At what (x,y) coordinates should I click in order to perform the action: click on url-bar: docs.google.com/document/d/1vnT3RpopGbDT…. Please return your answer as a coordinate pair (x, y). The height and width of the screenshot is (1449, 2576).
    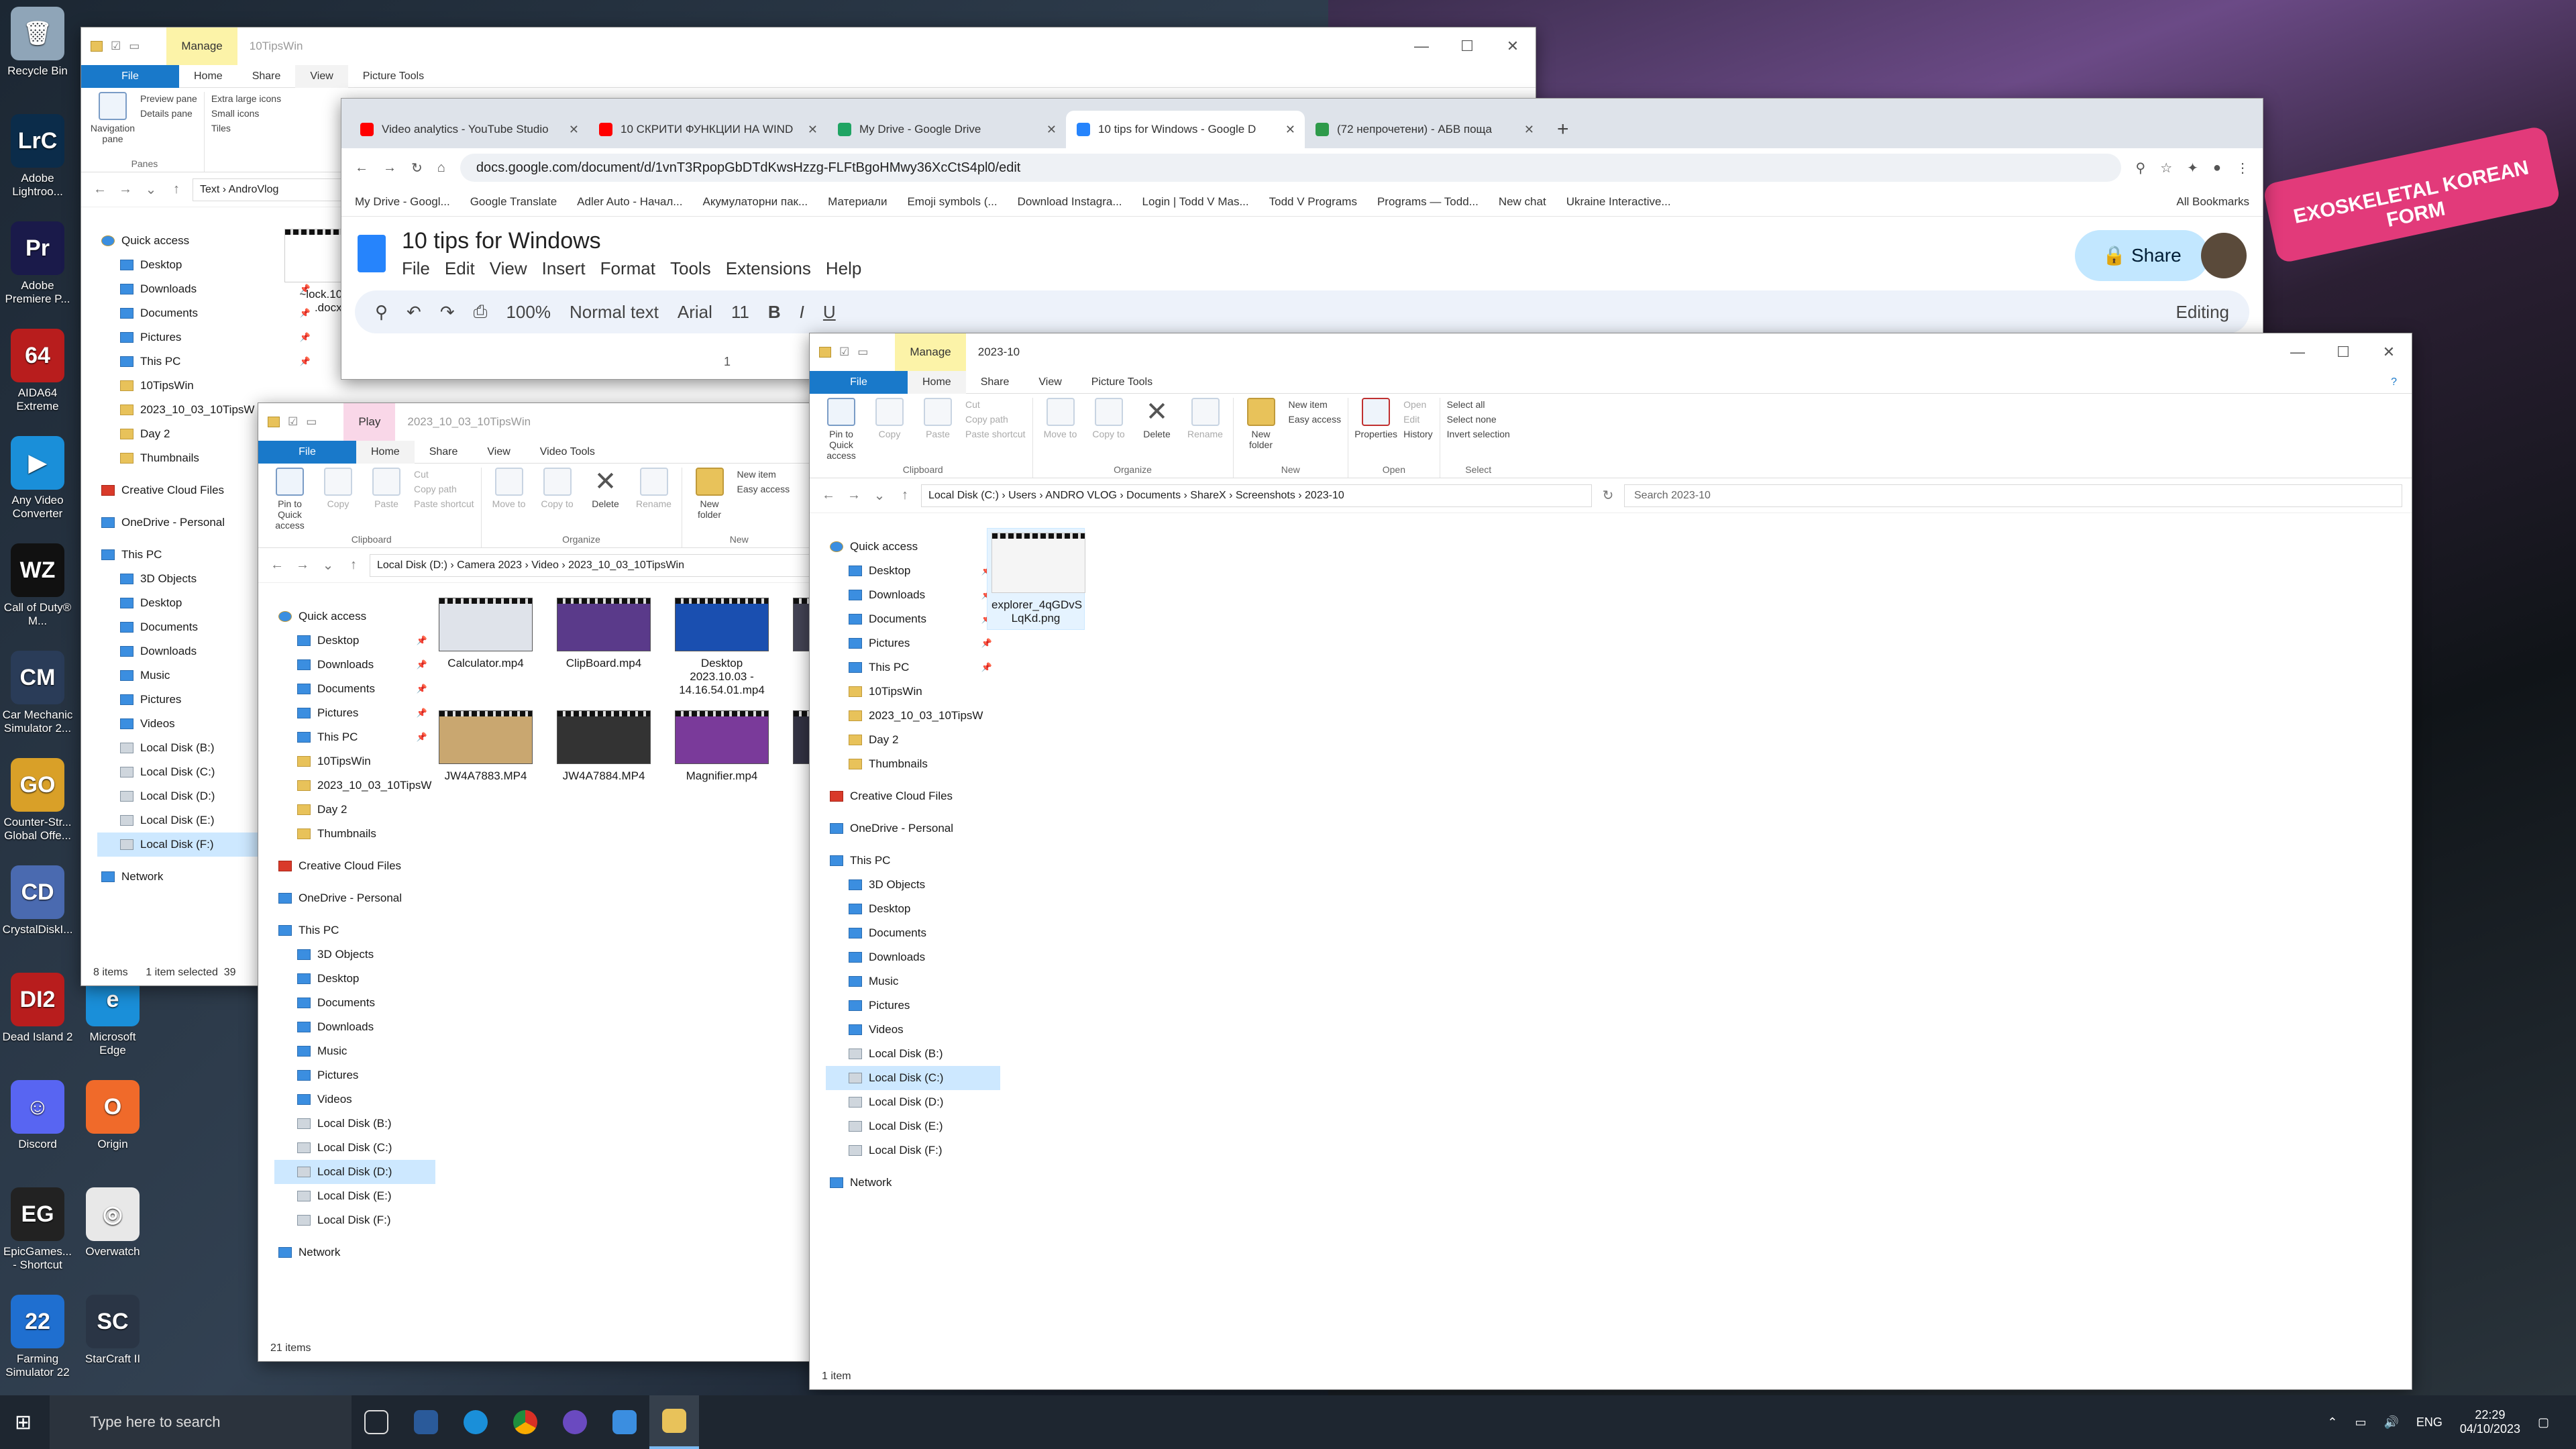
    Looking at the image, I should click on (1290, 168).